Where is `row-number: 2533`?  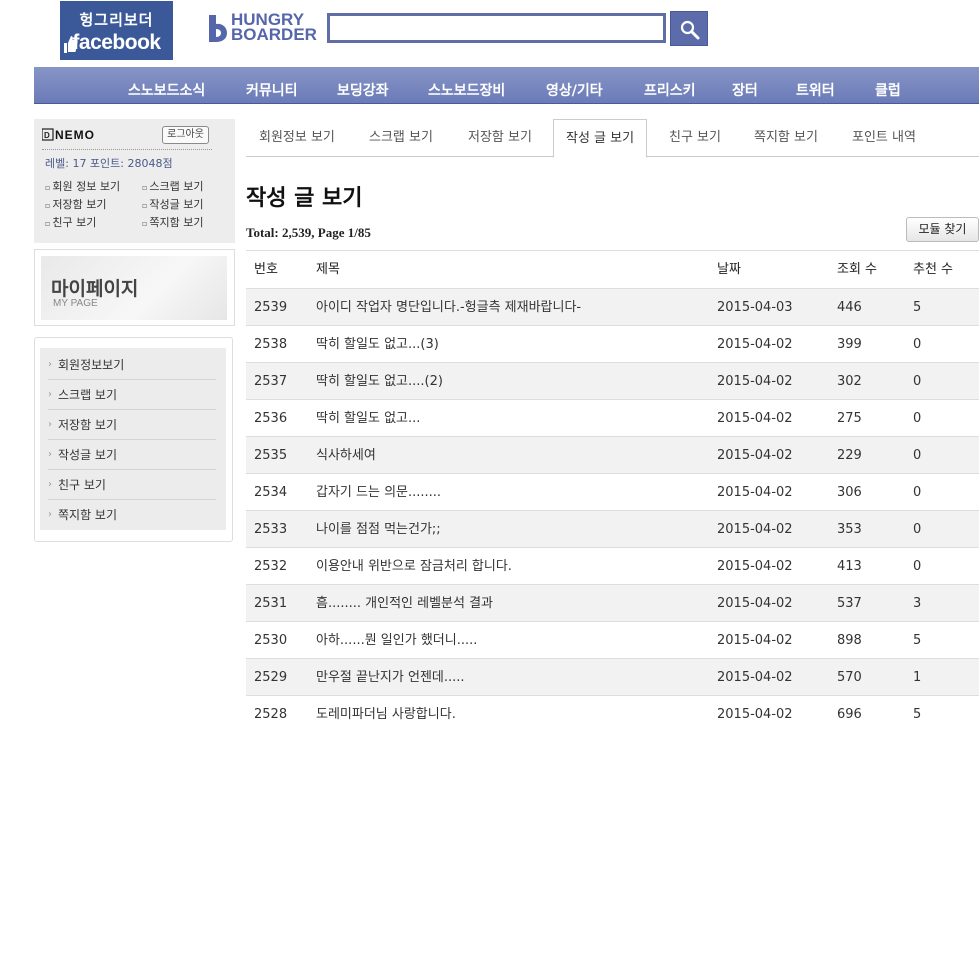 row-number: 2533 is located at coordinates (271, 529).